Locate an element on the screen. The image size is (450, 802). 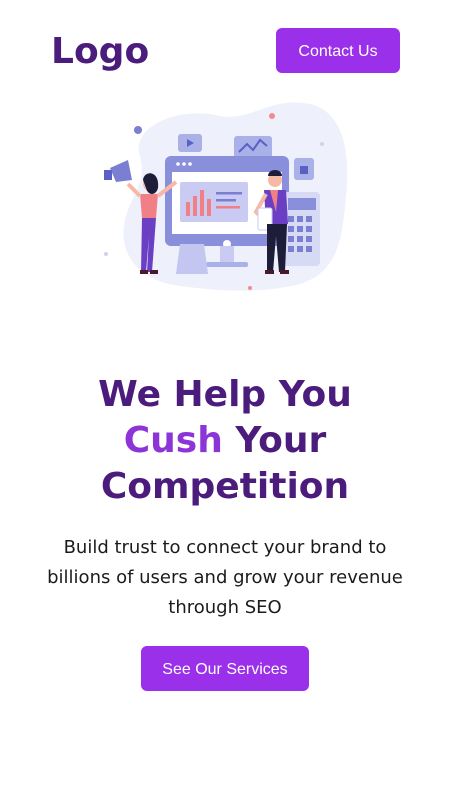
headline-line1: We Help You is located at coordinates (225, 394).